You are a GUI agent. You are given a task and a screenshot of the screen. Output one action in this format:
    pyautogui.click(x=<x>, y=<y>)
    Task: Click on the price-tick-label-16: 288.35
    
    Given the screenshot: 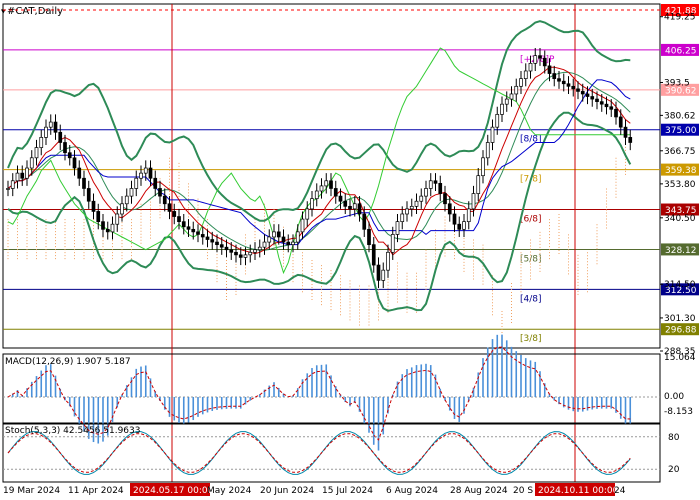 What is the action you would take?
    pyautogui.click(x=680, y=352)
    